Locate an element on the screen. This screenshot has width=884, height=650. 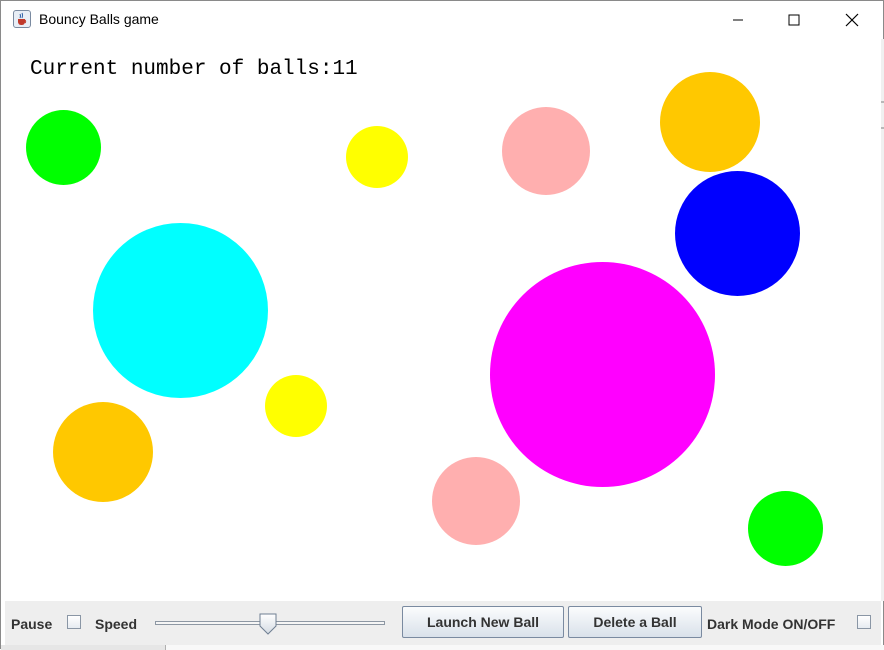
pause-label: Pause is located at coordinates (32, 624).